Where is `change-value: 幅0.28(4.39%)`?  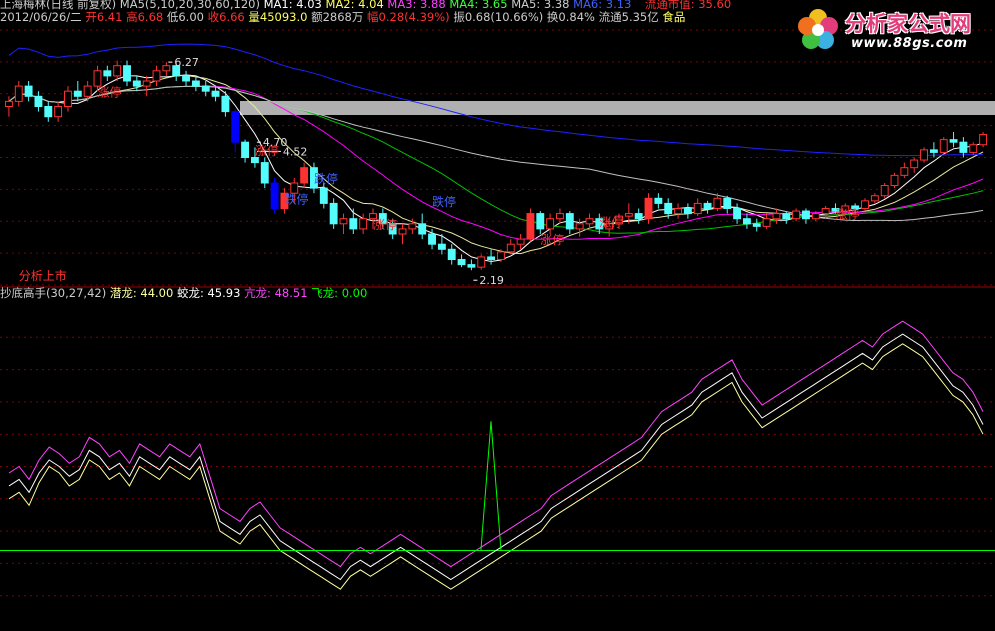 change-value: 幅0.28(4.39%) is located at coordinates (408, 17).